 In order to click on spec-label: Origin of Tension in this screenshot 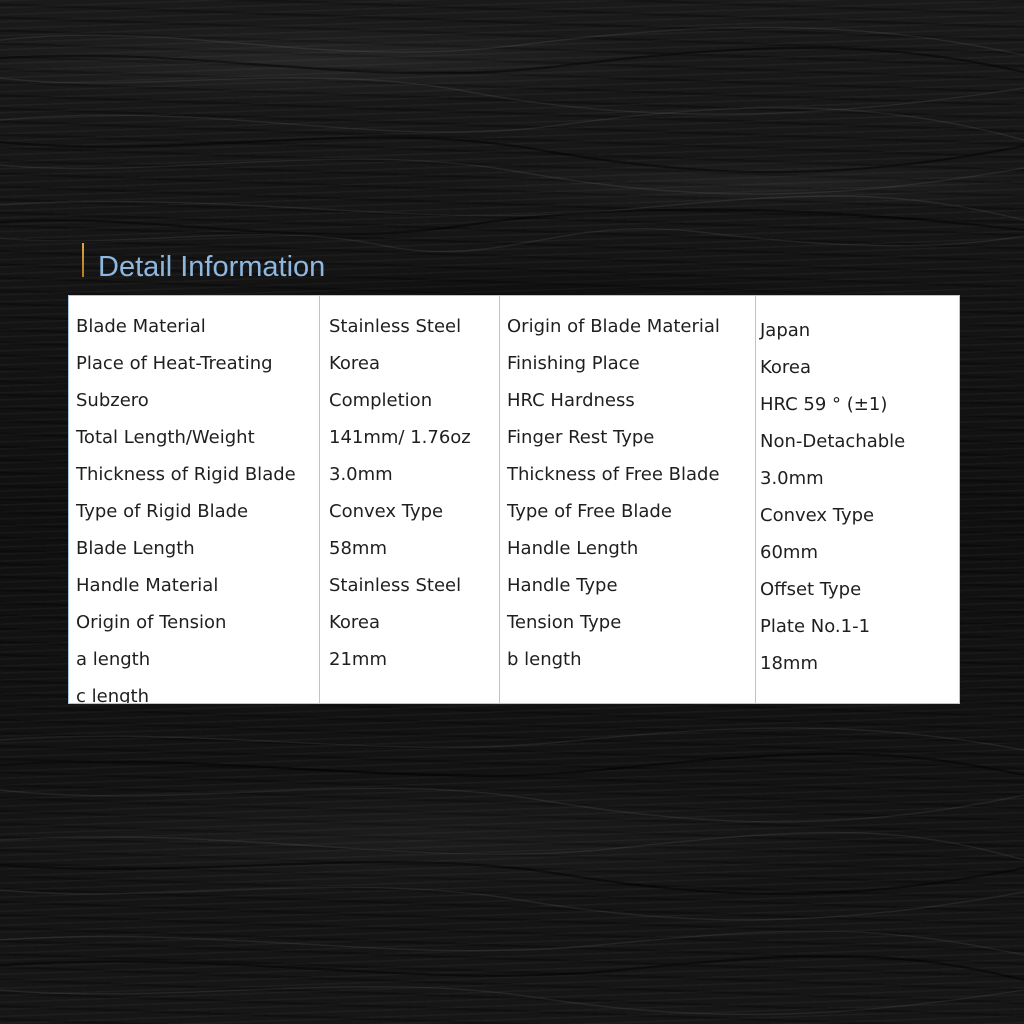, I will do `click(151, 622)`.